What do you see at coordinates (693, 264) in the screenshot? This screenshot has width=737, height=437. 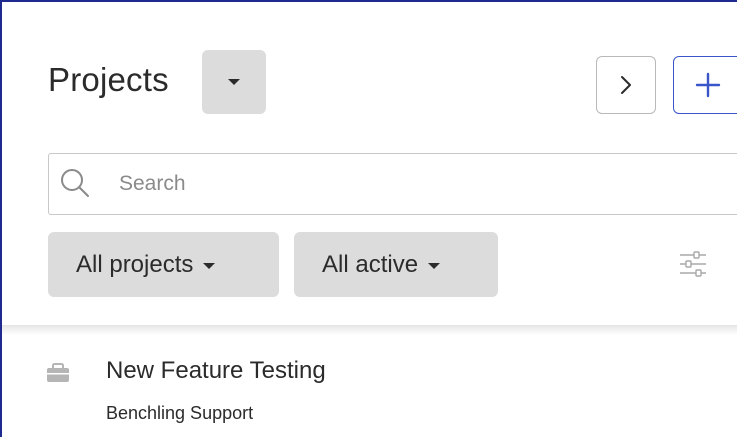 I see `sliders-icon` at bounding box center [693, 264].